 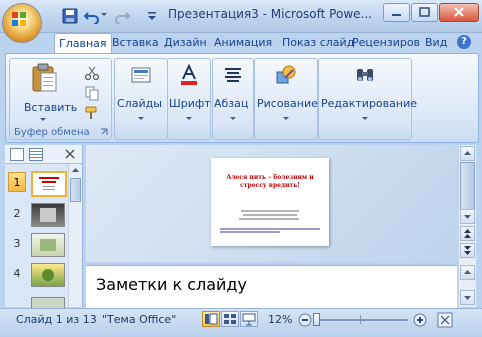 What do you see at coordinates (141, 99) in the screenshot?
I see `slides-group: Слайды` at bounding box center [141, 99].